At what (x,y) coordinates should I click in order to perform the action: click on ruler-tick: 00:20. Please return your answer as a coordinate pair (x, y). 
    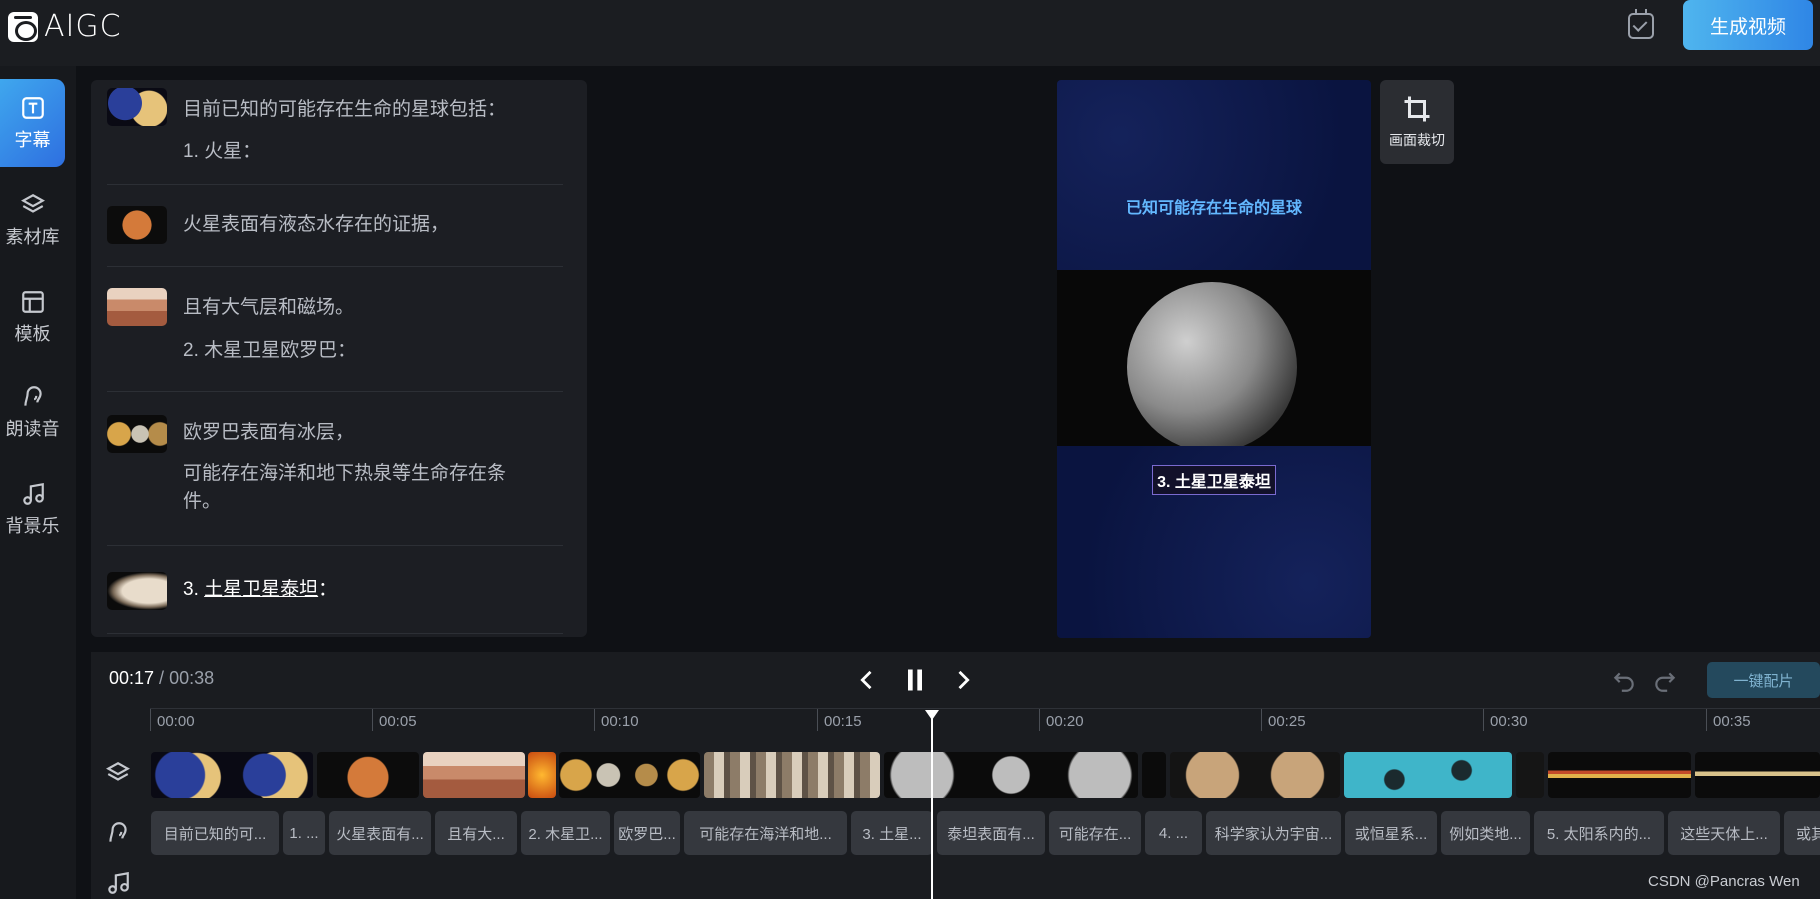
    Looking at the image, I should click on (1061, 720).